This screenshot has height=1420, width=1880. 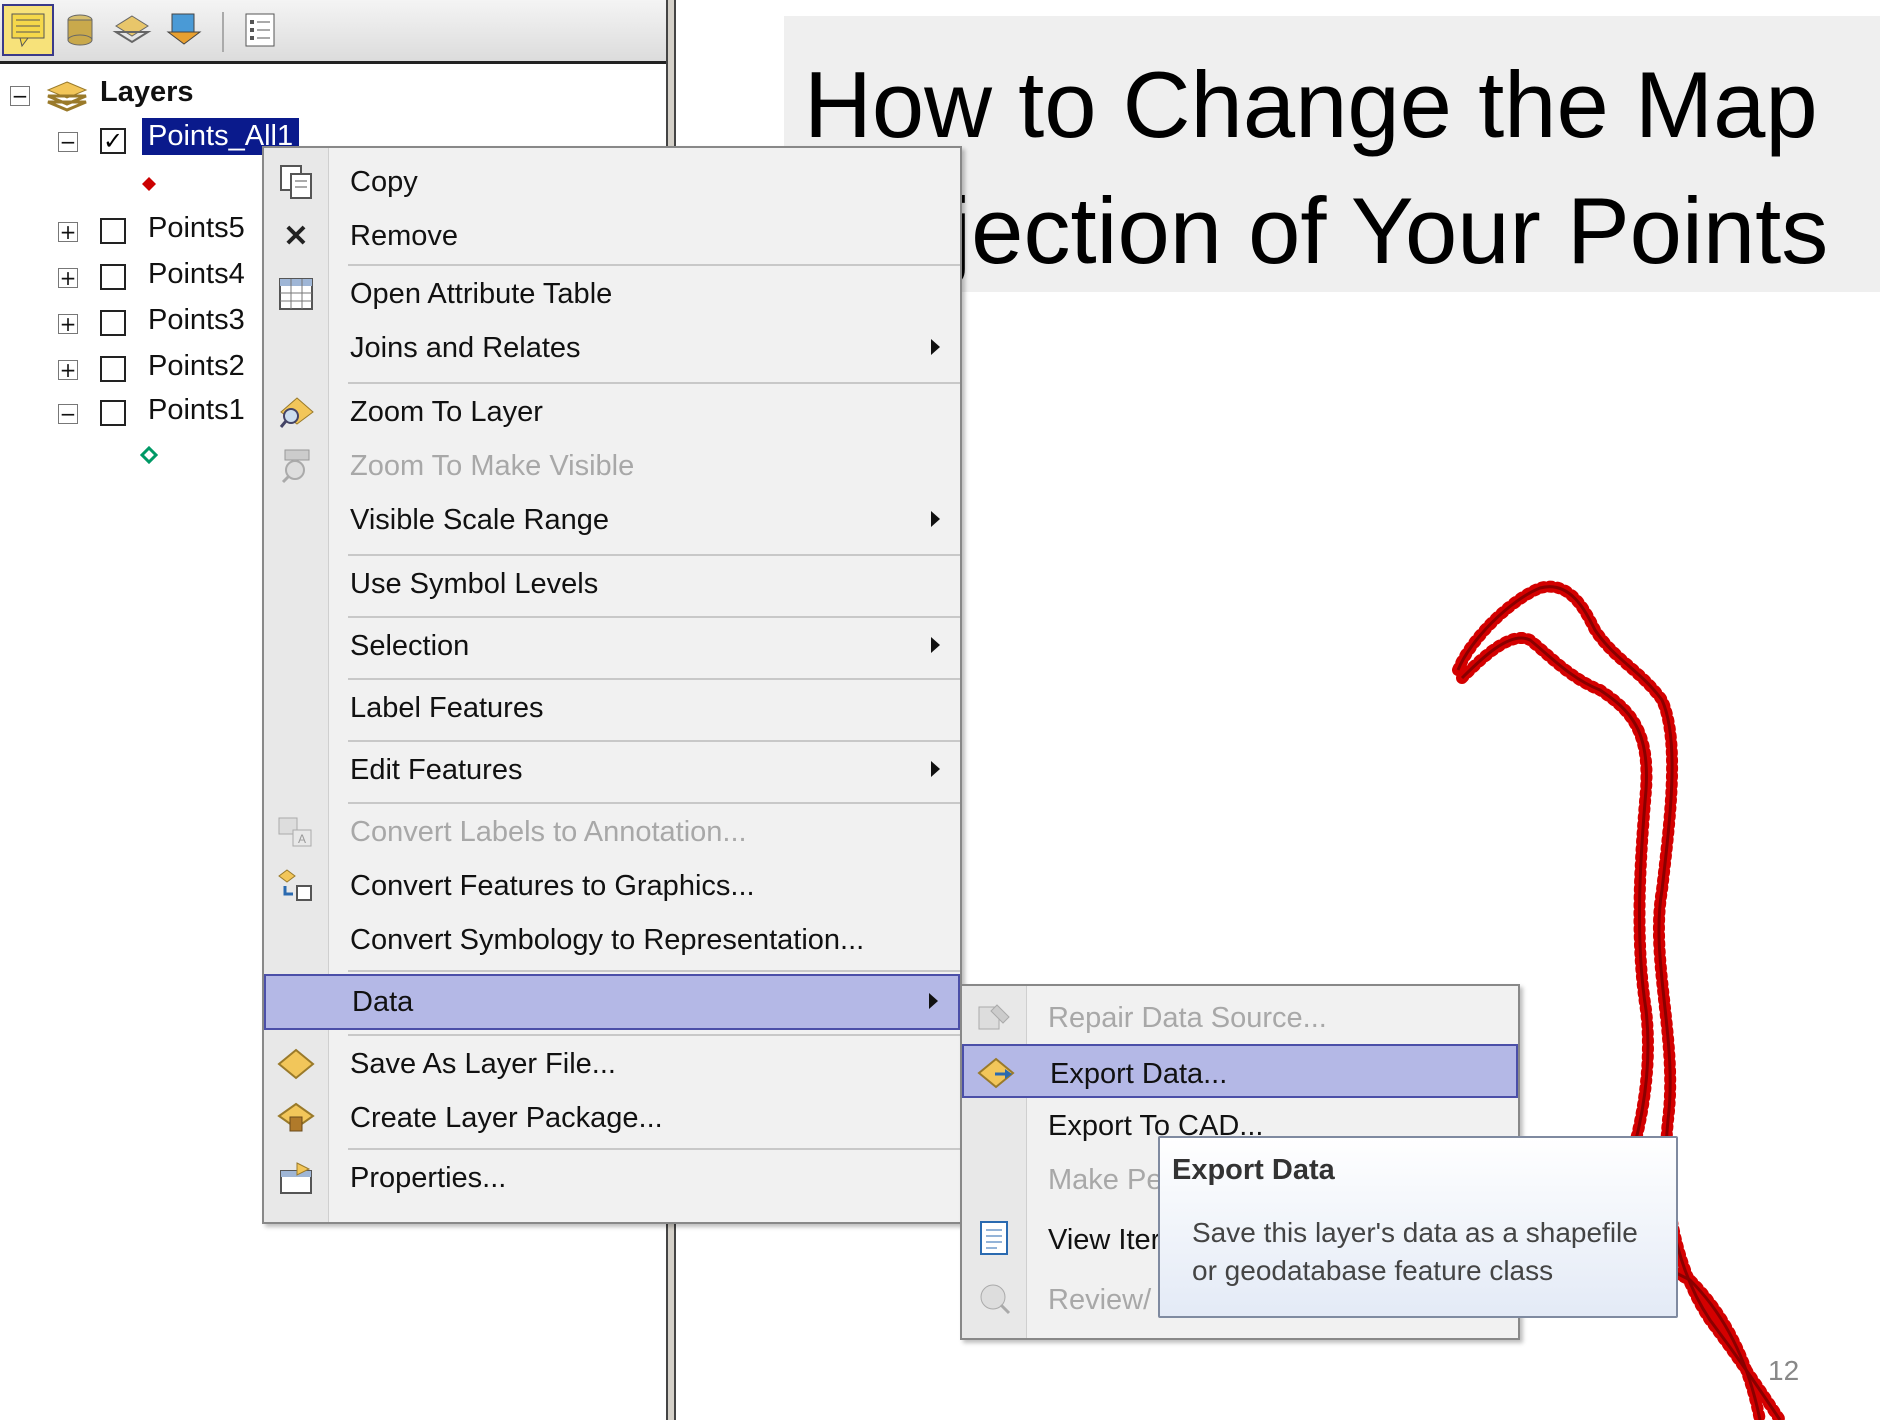 What do you see at coordinates (68, 414) in the screenshot?
I see `collapse-points1-toggle: −` at bounding box center [68, 414].